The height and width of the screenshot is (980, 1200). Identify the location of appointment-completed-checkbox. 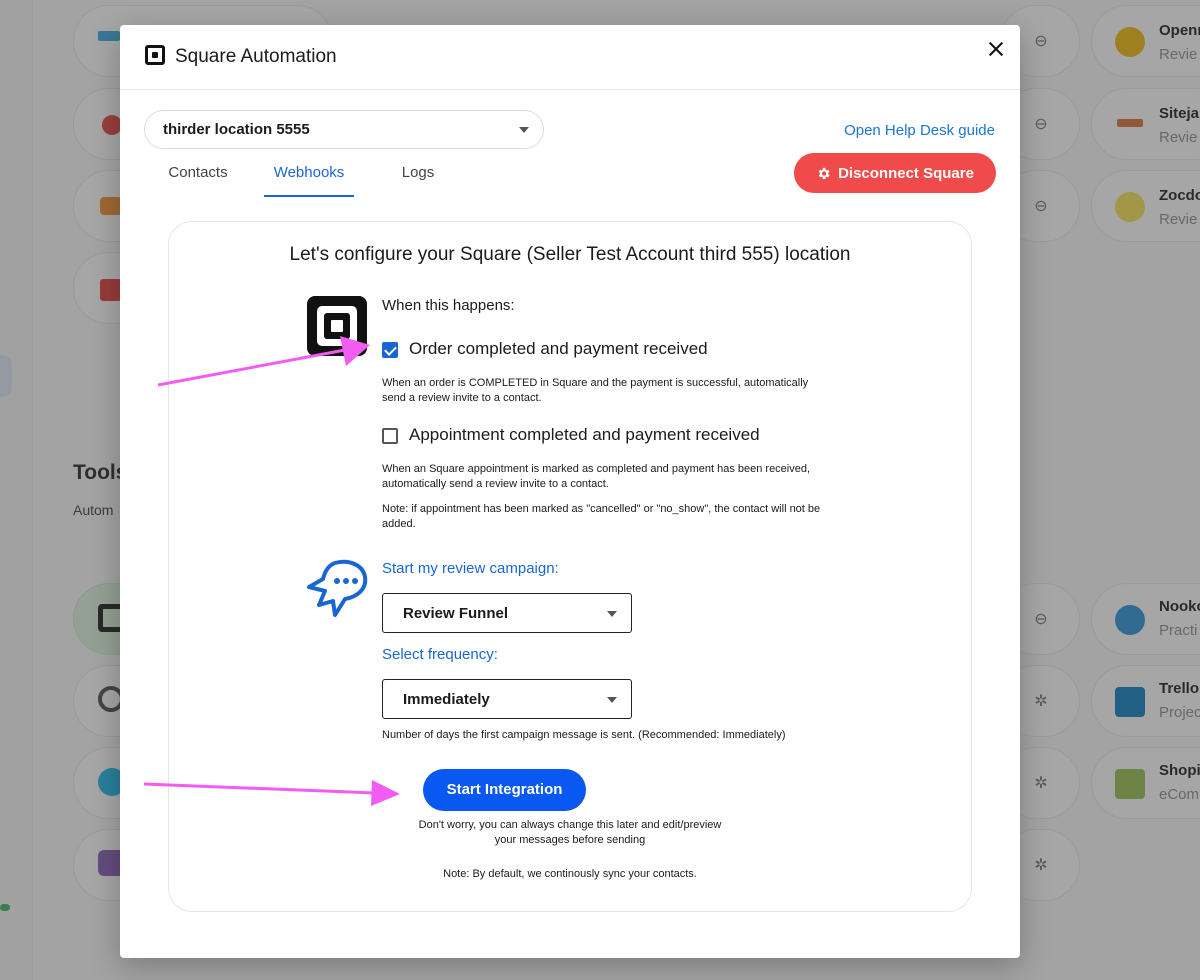
(390, 436).